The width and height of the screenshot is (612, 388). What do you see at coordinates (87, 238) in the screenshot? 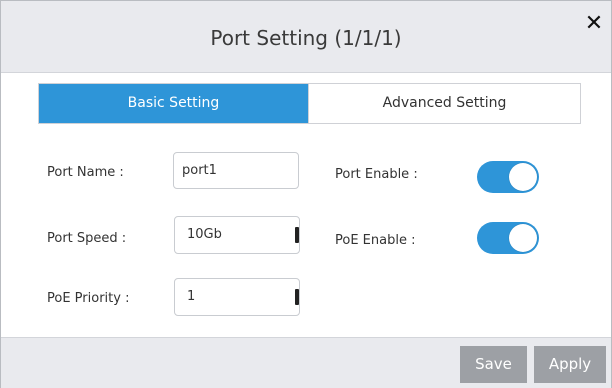
I see `port-speed-label: Port Speed :` at bounding box center [87, 238].